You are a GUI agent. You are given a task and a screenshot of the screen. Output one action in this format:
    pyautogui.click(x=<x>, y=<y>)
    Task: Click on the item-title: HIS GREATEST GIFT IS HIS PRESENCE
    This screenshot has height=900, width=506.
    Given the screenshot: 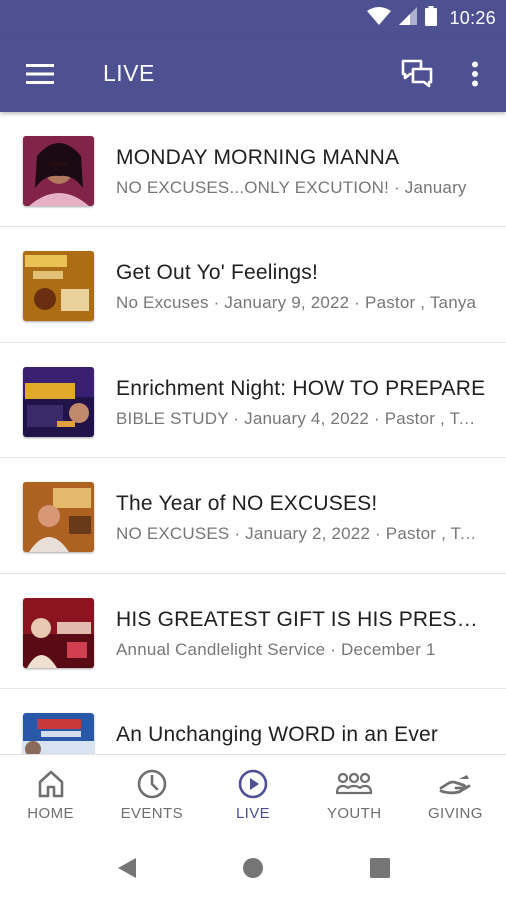 What is the action you would take?
    pyautogui.click(x=301, y=619)
    